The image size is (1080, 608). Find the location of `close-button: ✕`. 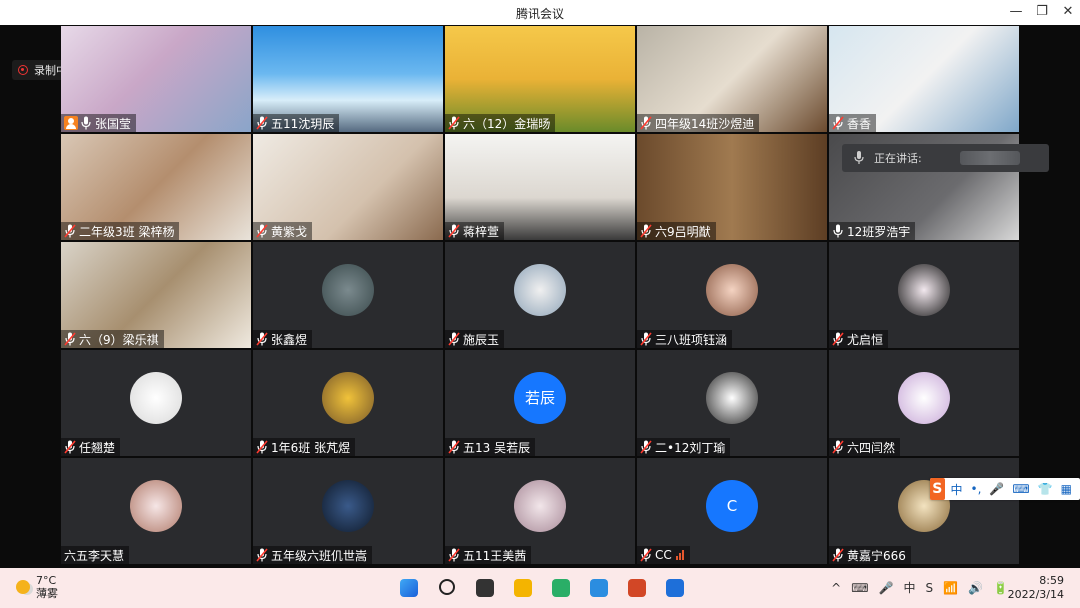

close-button: ✕ is located at coordinates (1068, 12).